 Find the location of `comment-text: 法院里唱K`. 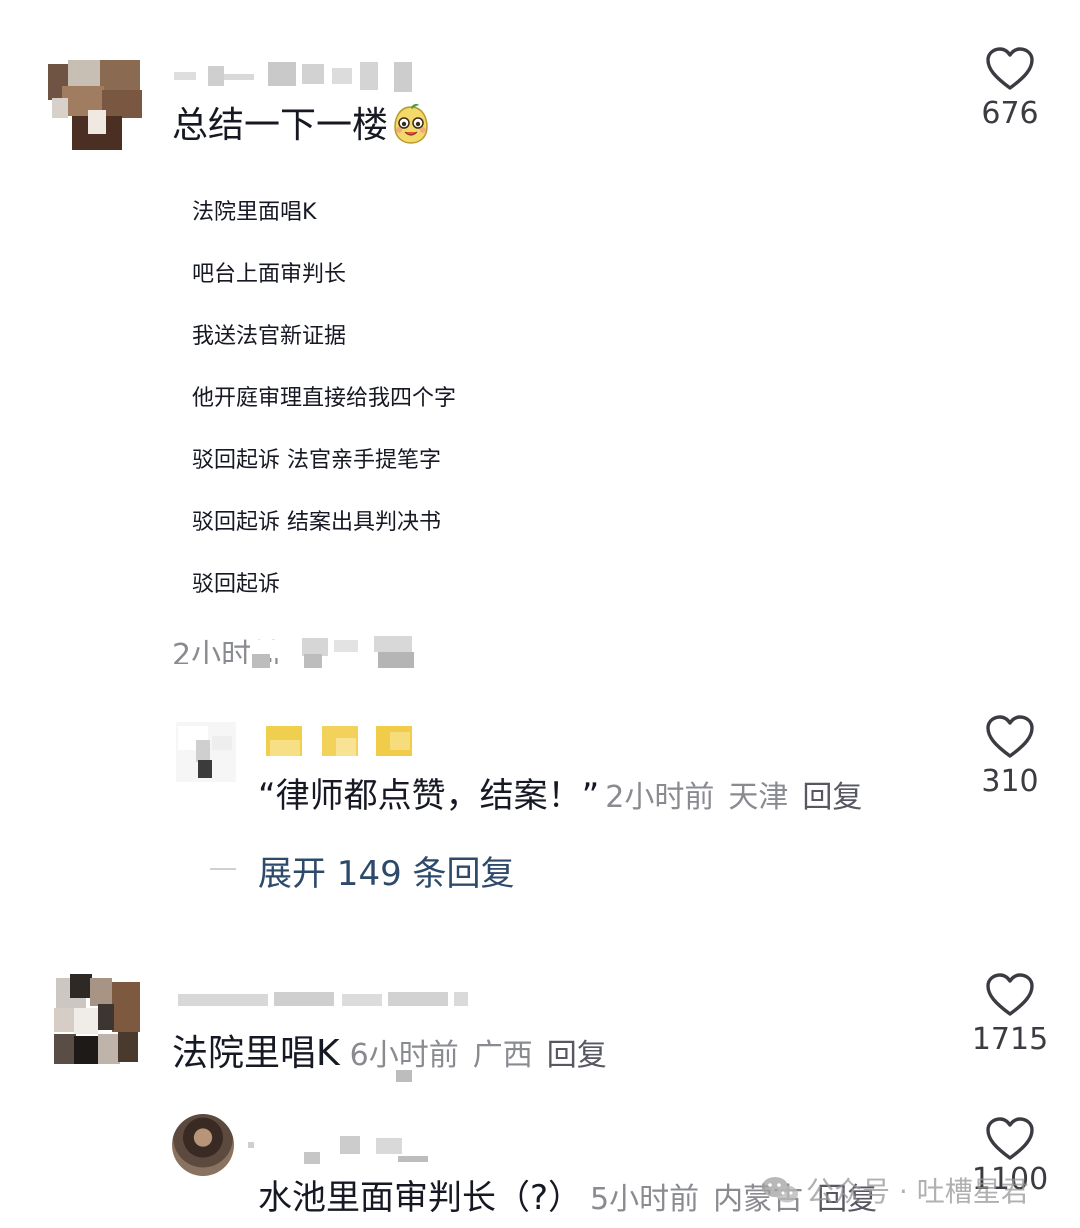

comment-text: 法院里唱K is located at coordinates (256, 1053).